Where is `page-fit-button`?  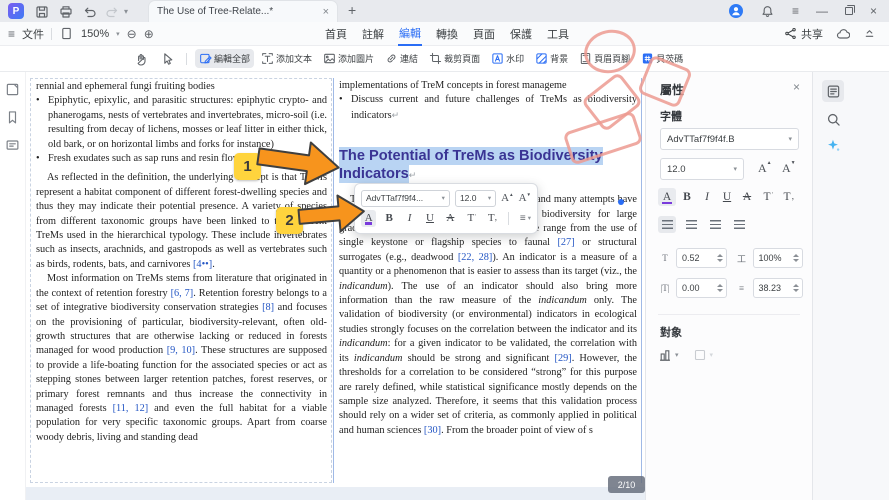 page-fit-button is located at coordinates (66, 33).